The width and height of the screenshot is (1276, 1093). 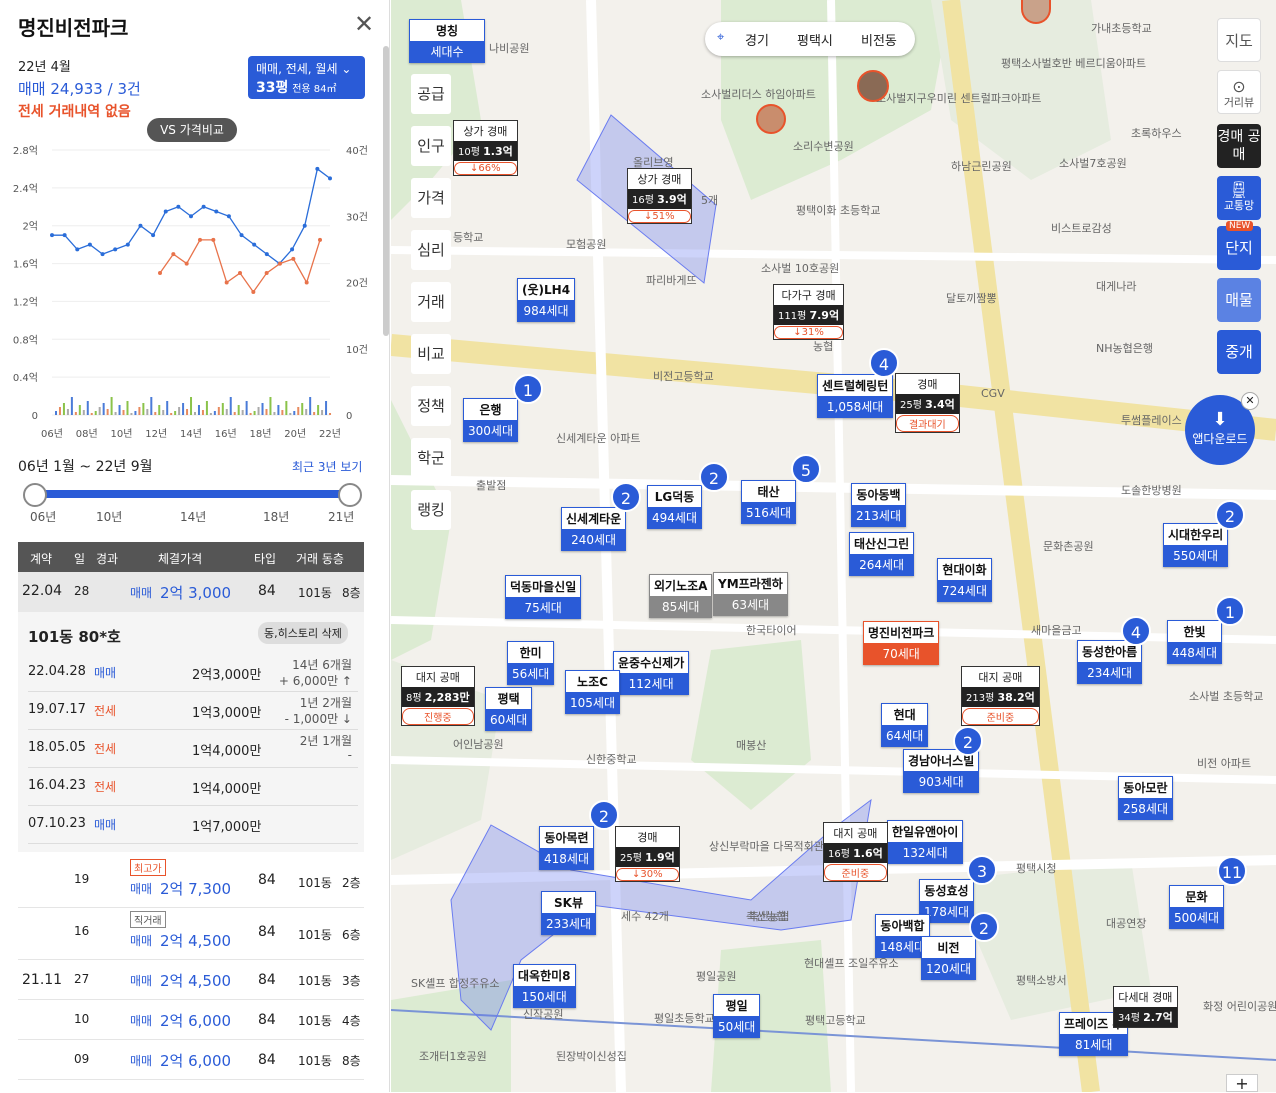 What do you see at coordinates (878, 505) in the screenshot?
I see `complex-marker: 동아동백 213세대` at bounding box center [878, 505].